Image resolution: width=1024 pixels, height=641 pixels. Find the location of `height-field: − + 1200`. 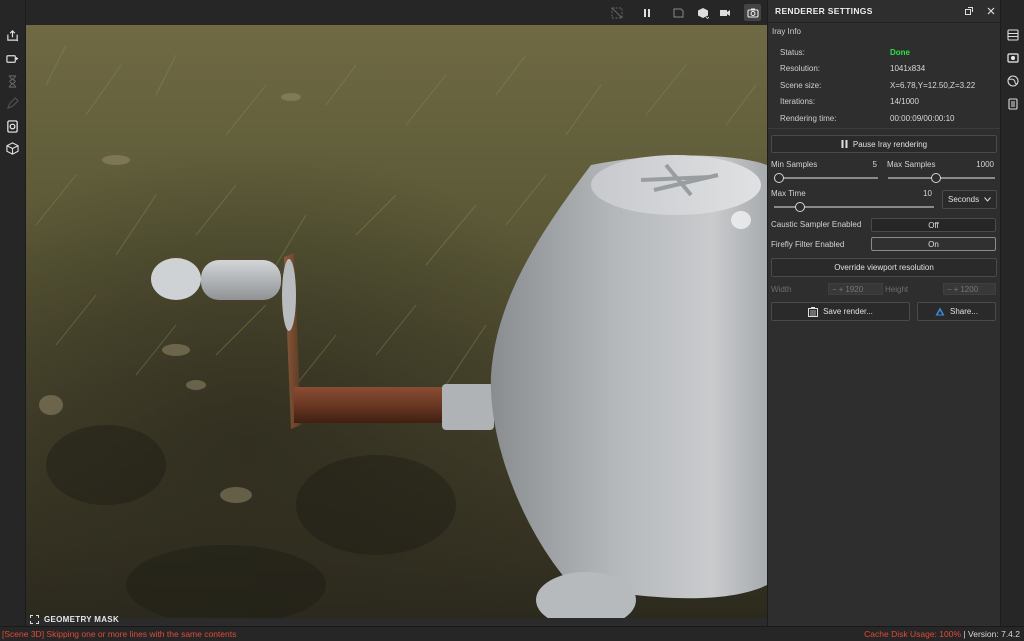

height-field: − + 1200 is located at coordinates (969, 289).